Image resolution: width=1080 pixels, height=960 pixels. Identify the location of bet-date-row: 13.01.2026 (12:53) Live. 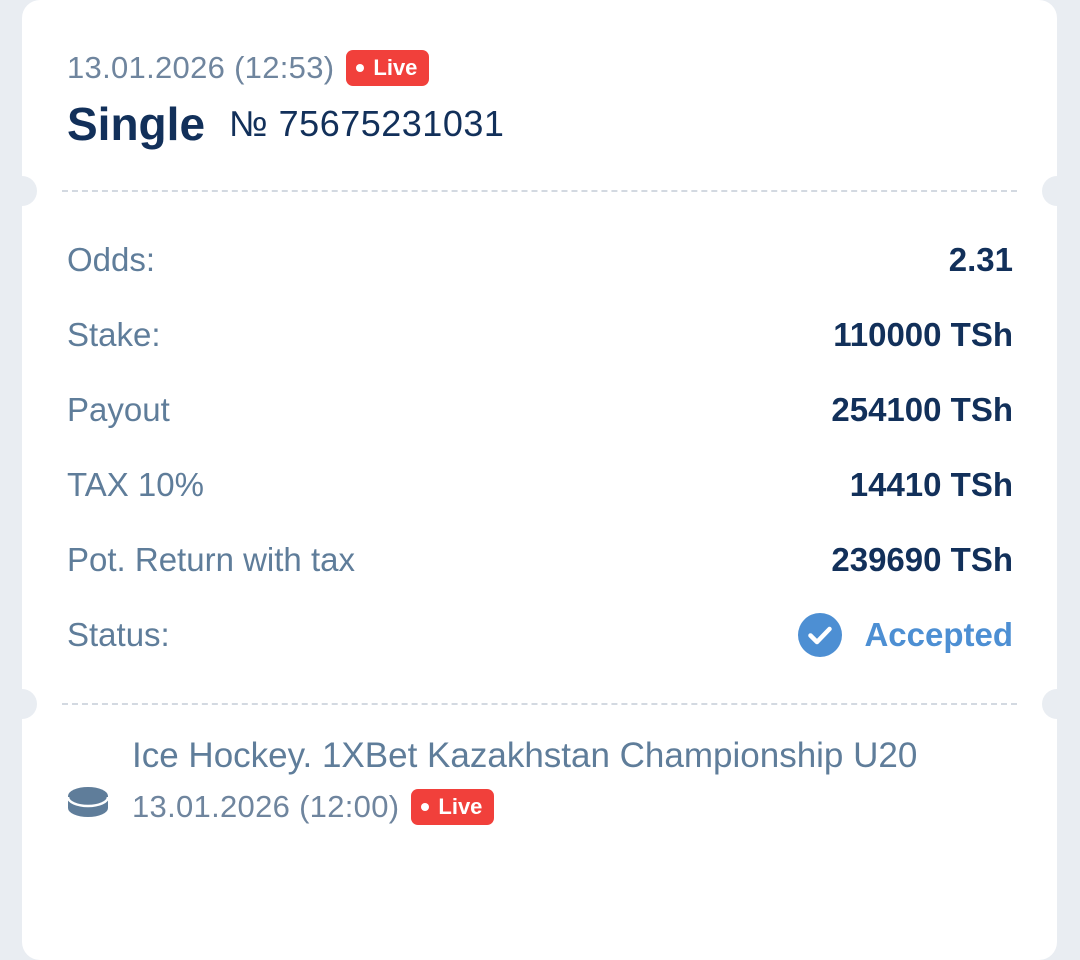
(248, 68).